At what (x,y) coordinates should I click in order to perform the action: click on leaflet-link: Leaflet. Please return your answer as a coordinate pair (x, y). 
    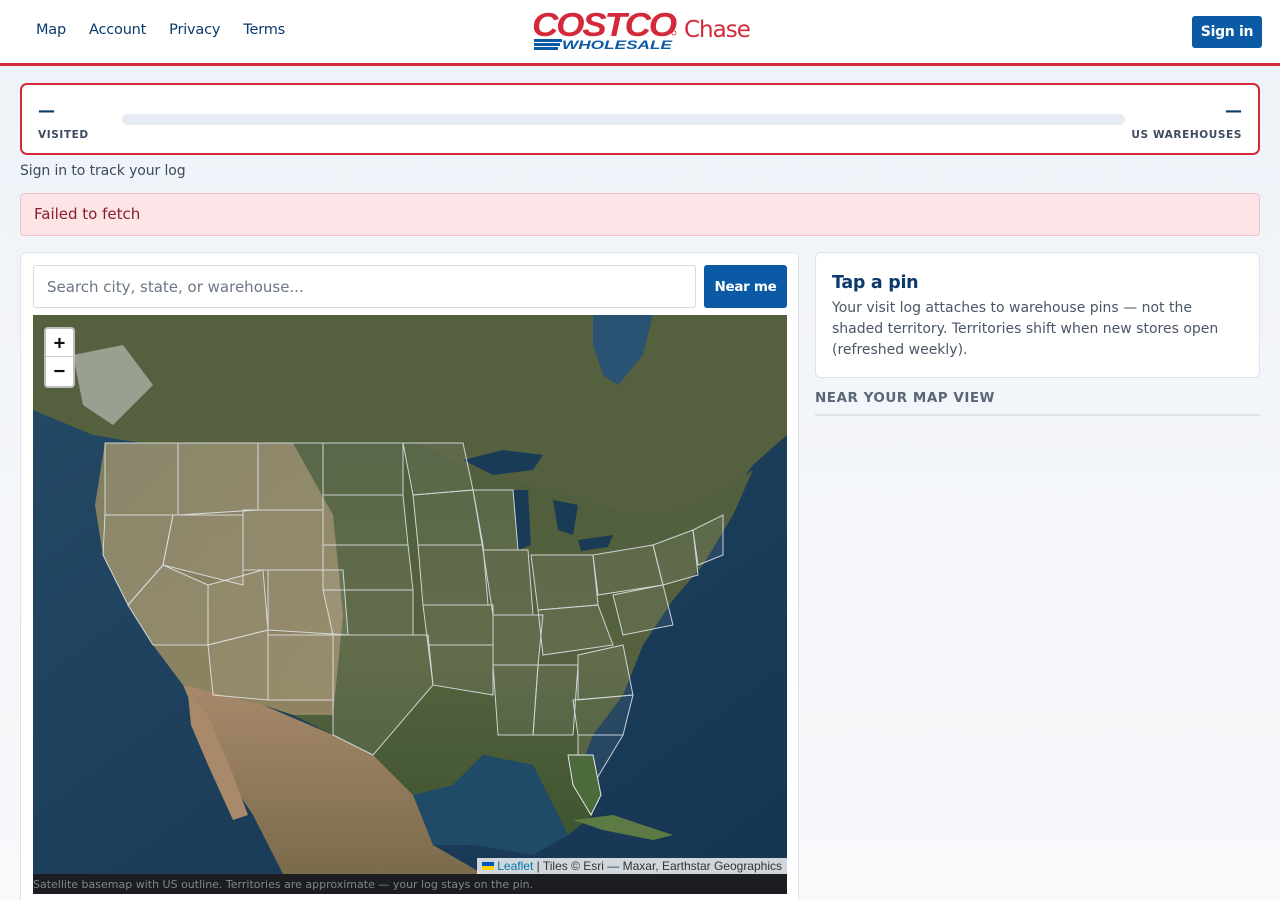
    Looking at the image, I should click on (515, 866).